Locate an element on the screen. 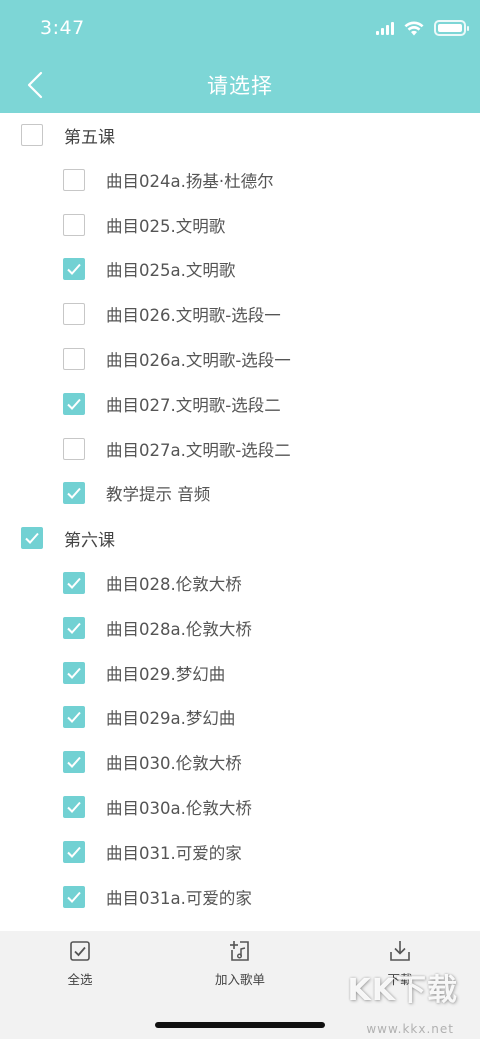 The width and height of the screenshot is (480, 1039). select-all-button: 全选 is located at coordinates (80, 969).